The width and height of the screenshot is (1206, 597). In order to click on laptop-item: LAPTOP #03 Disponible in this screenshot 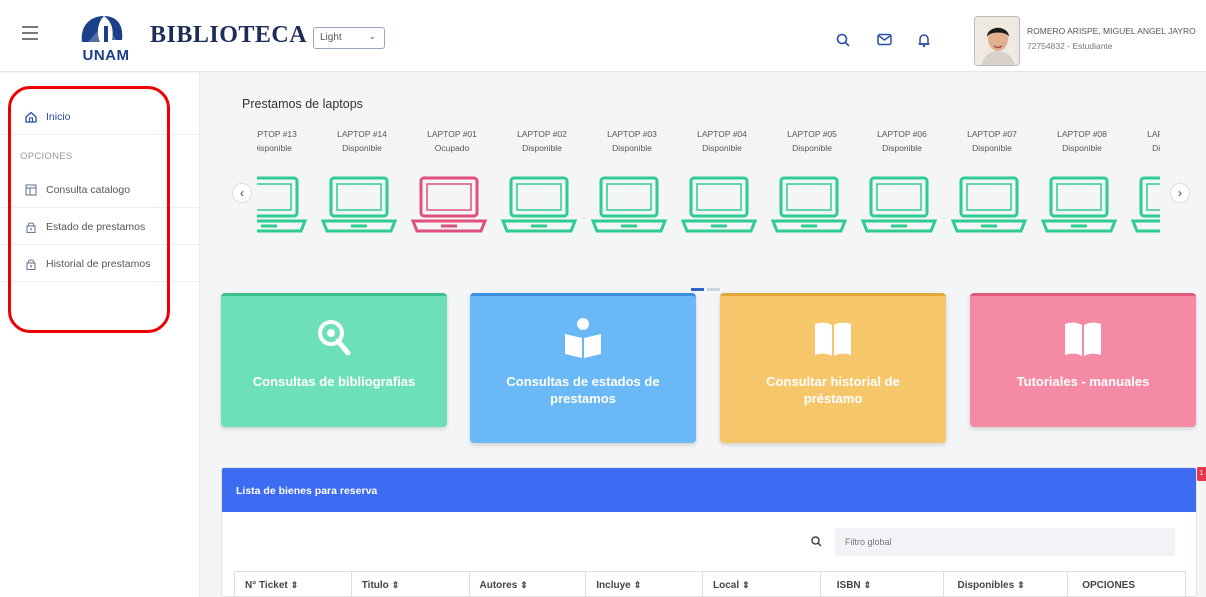, I will do `click(632, 190)`.